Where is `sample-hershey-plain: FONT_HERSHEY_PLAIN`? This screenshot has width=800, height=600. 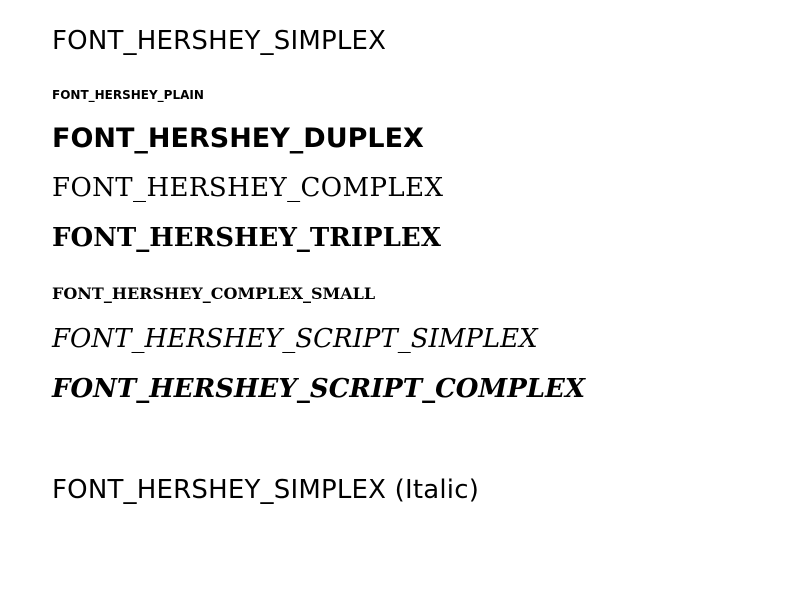
sample-hershey-plain: FONT_HERSHEY_PLAIN is located at coordinates (128, 95).